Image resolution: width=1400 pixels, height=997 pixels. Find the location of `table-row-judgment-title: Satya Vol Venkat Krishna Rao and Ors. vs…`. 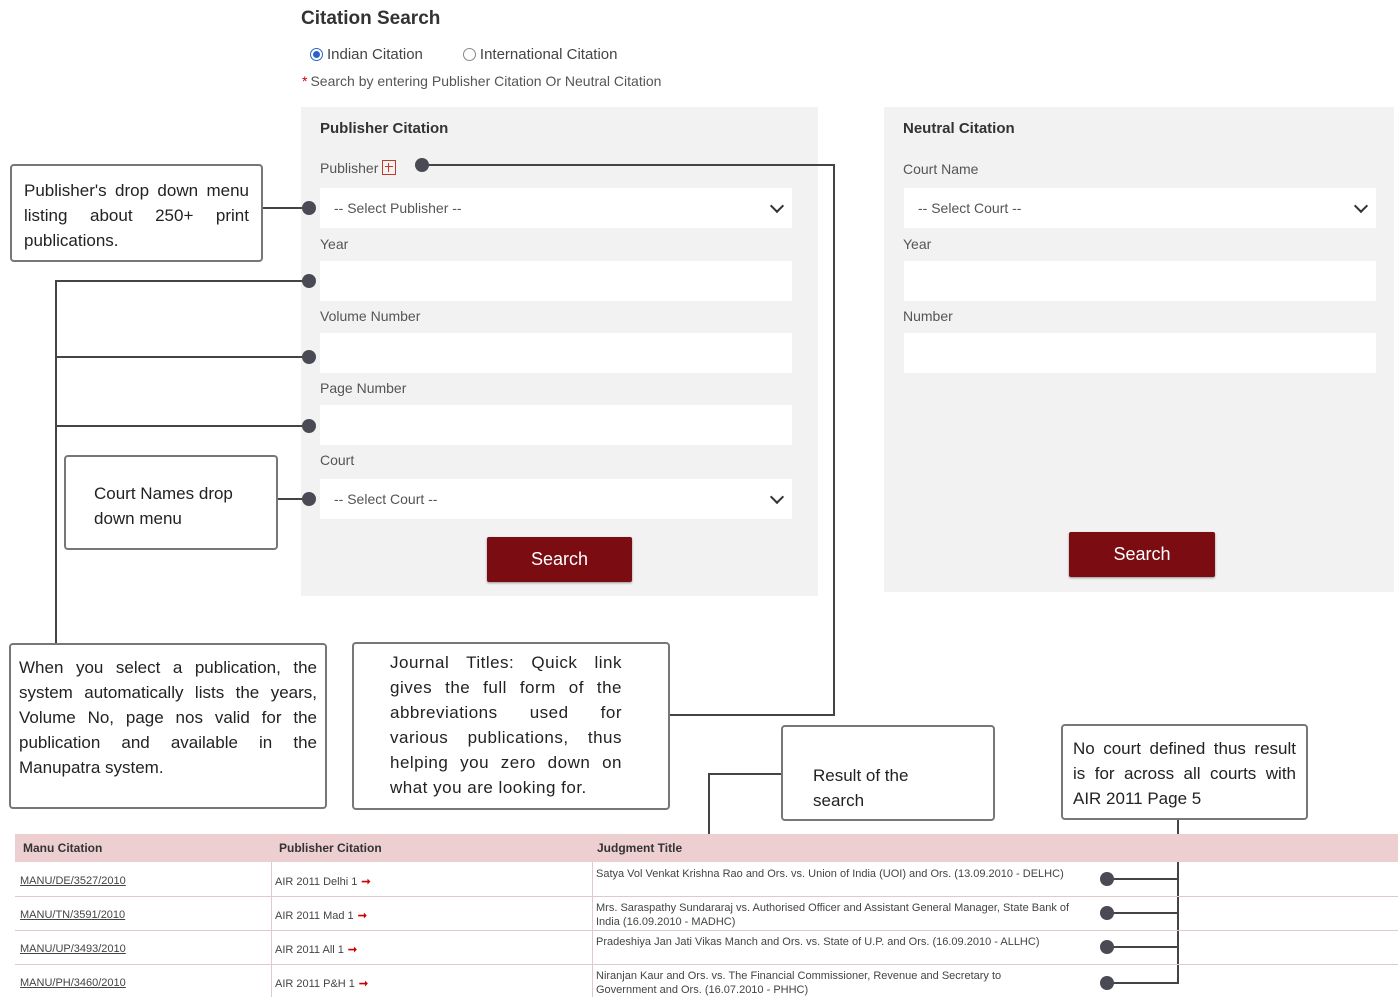

table-row-judgment-title: Satya Vol Venkat Krishna Rao and Ors. vs… is located at coordinates (836, 874).